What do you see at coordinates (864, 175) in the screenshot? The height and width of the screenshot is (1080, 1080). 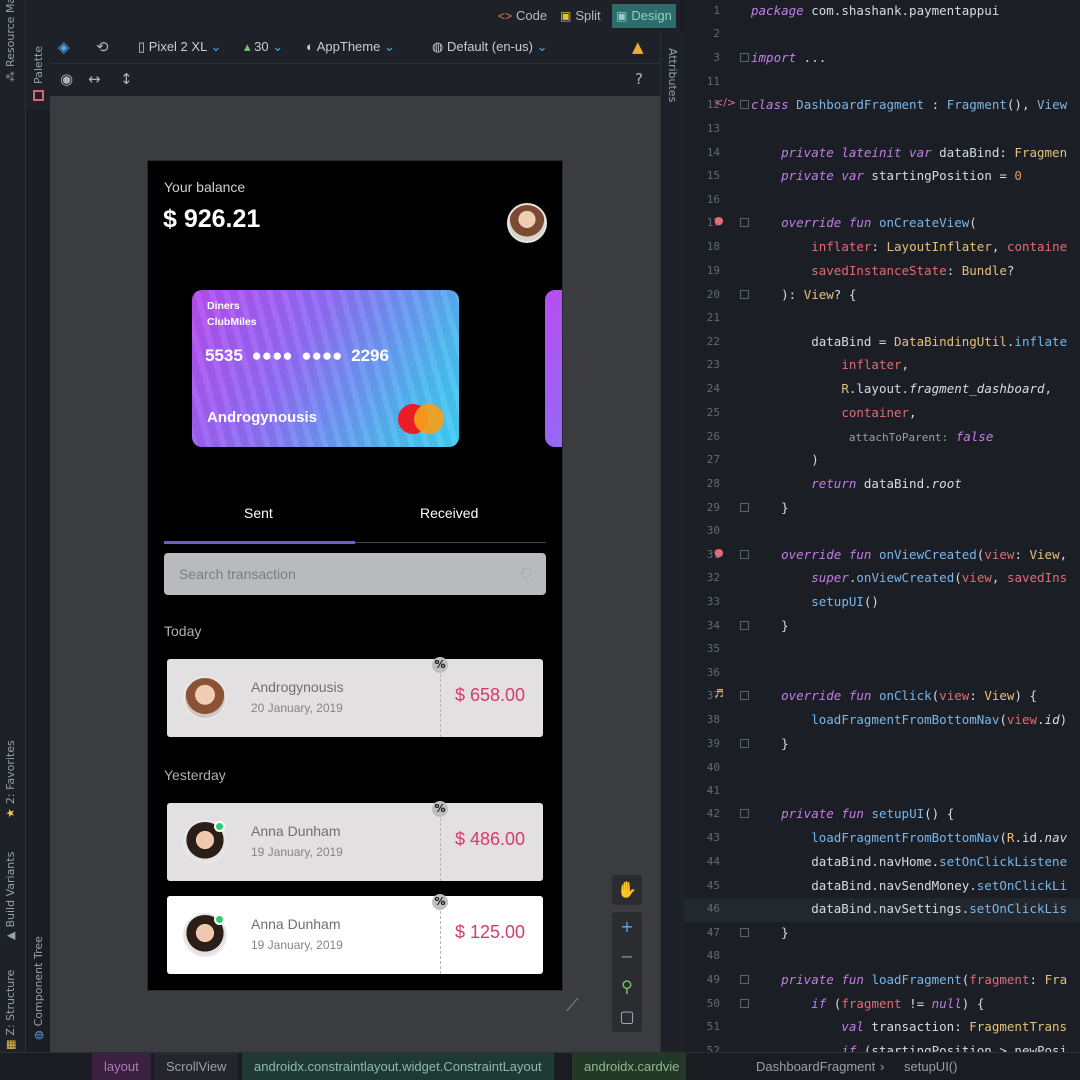 I see `code-line: 15 private var startingPosition = 0` at bounding box center [864, 175].